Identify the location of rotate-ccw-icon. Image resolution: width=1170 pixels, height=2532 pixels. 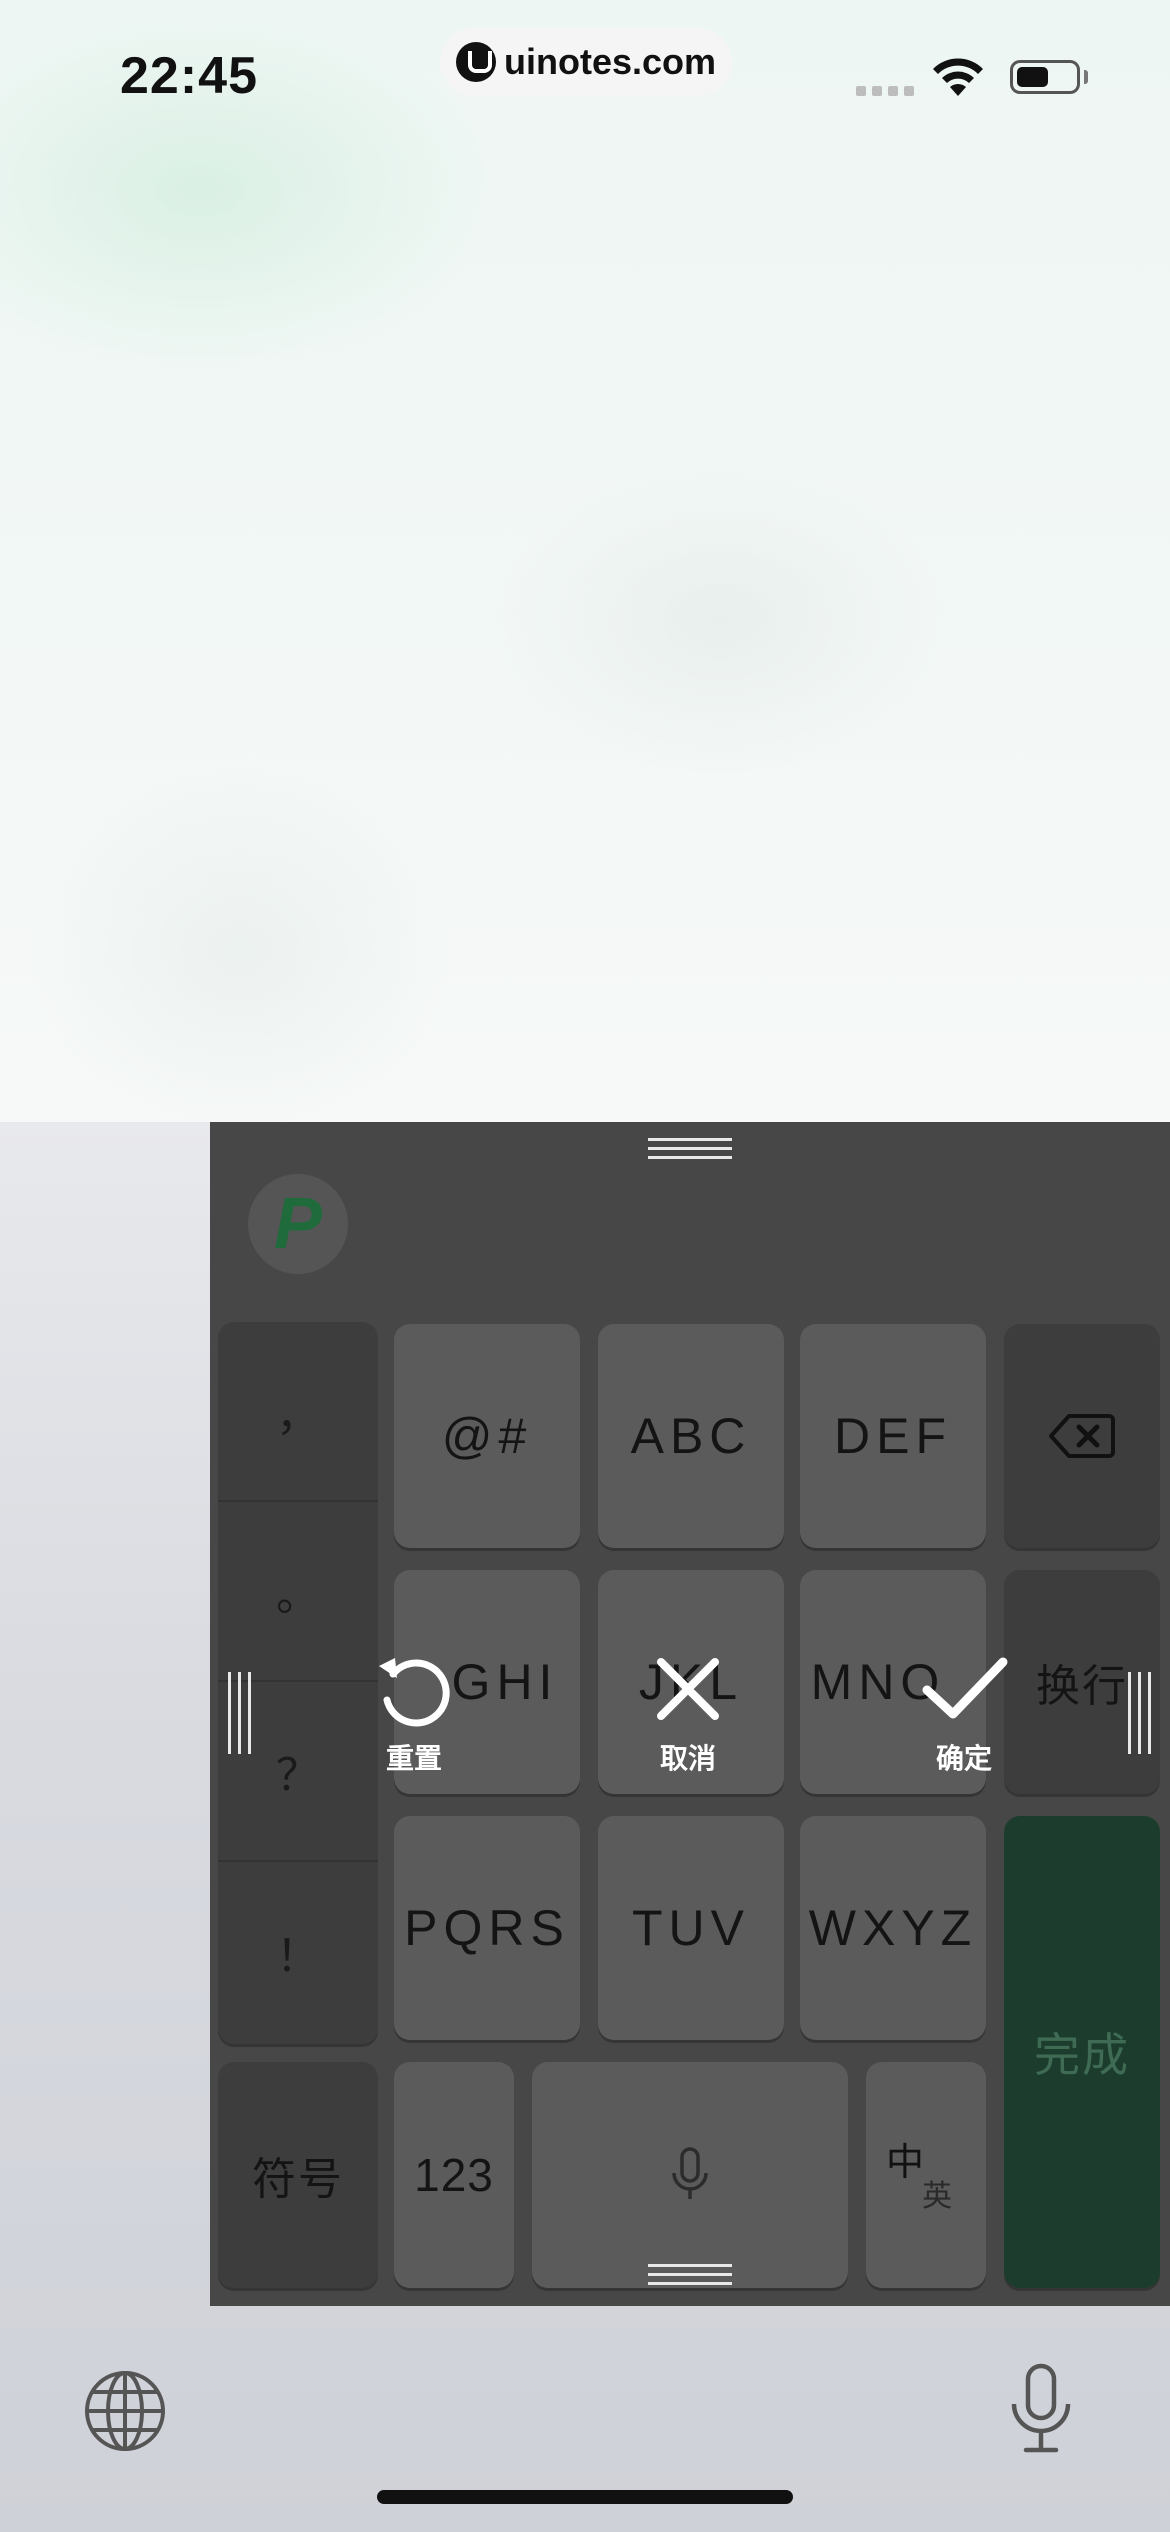
(414, 1692).